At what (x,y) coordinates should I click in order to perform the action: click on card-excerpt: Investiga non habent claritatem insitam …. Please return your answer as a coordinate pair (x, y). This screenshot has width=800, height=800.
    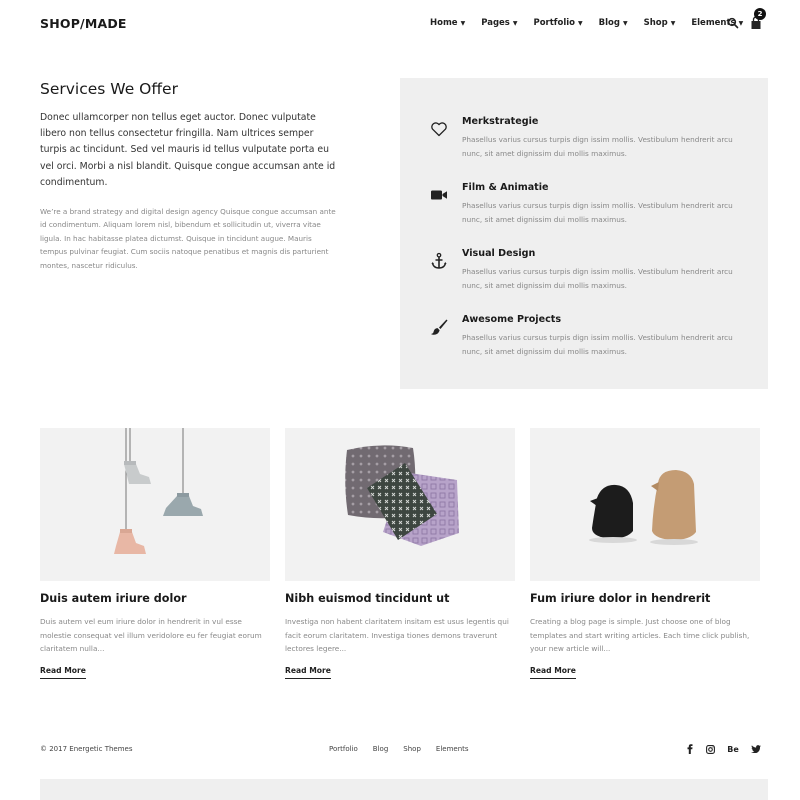
    Looking at the image, I should click on (397, 635).